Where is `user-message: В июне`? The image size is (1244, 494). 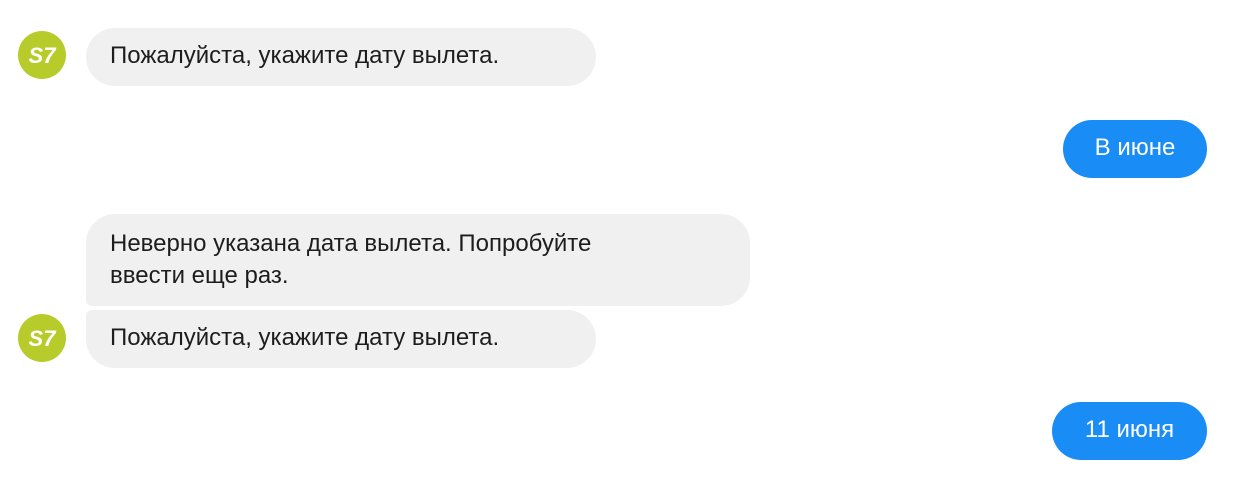
user-message: В июне is located at coordinates (1135, 149).